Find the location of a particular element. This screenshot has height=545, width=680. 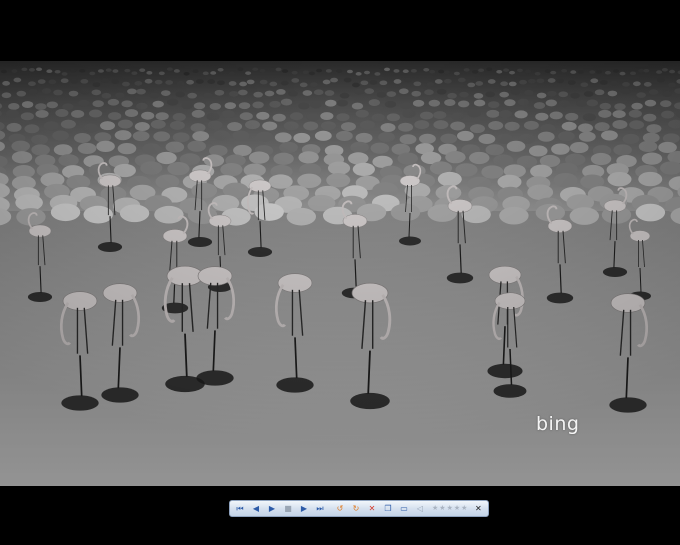

rotate-right-icon: ↻ is located at coordinates (356, 508).